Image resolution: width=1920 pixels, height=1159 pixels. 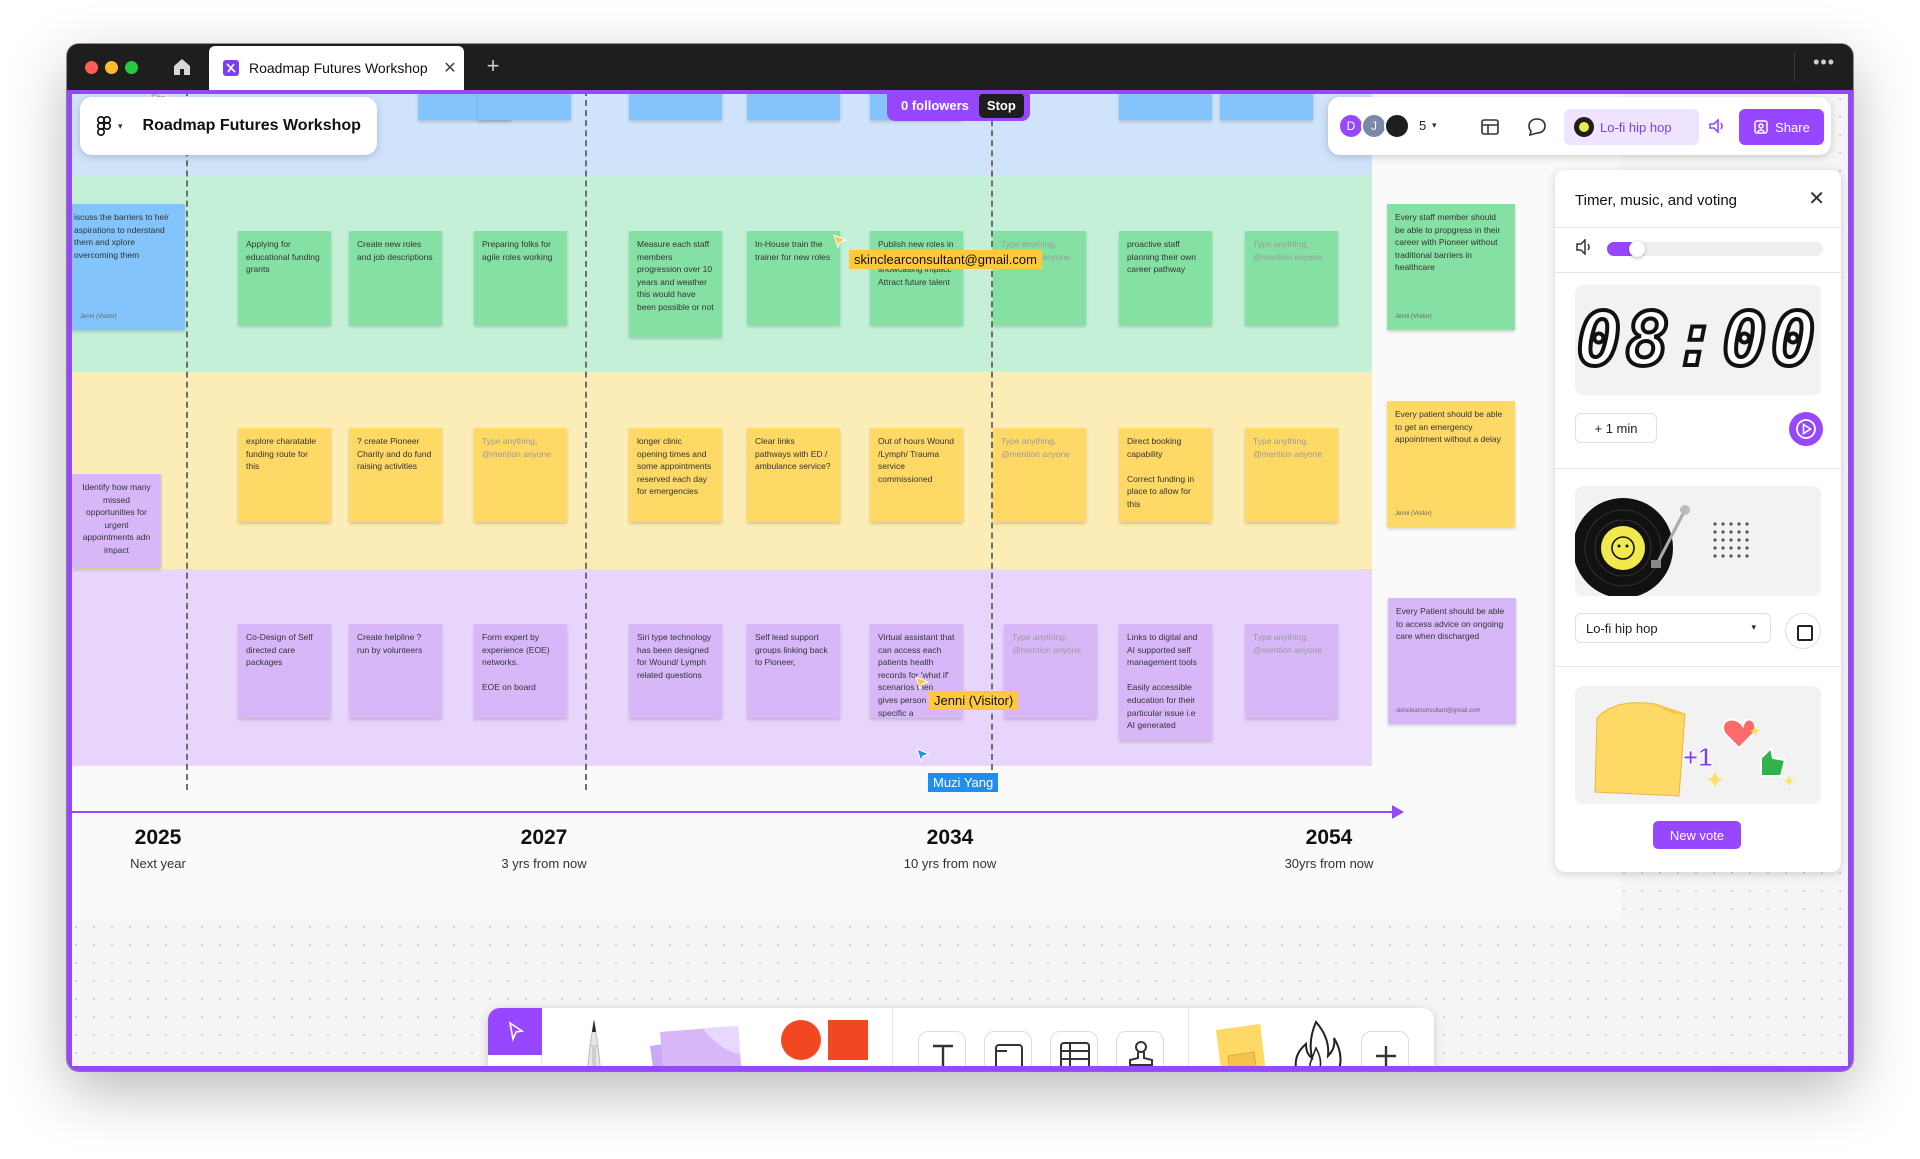 What do you see at coordinates (1584, 247) in the screenshot?
I see `volume-icon` at bounding box center [1584, 247].